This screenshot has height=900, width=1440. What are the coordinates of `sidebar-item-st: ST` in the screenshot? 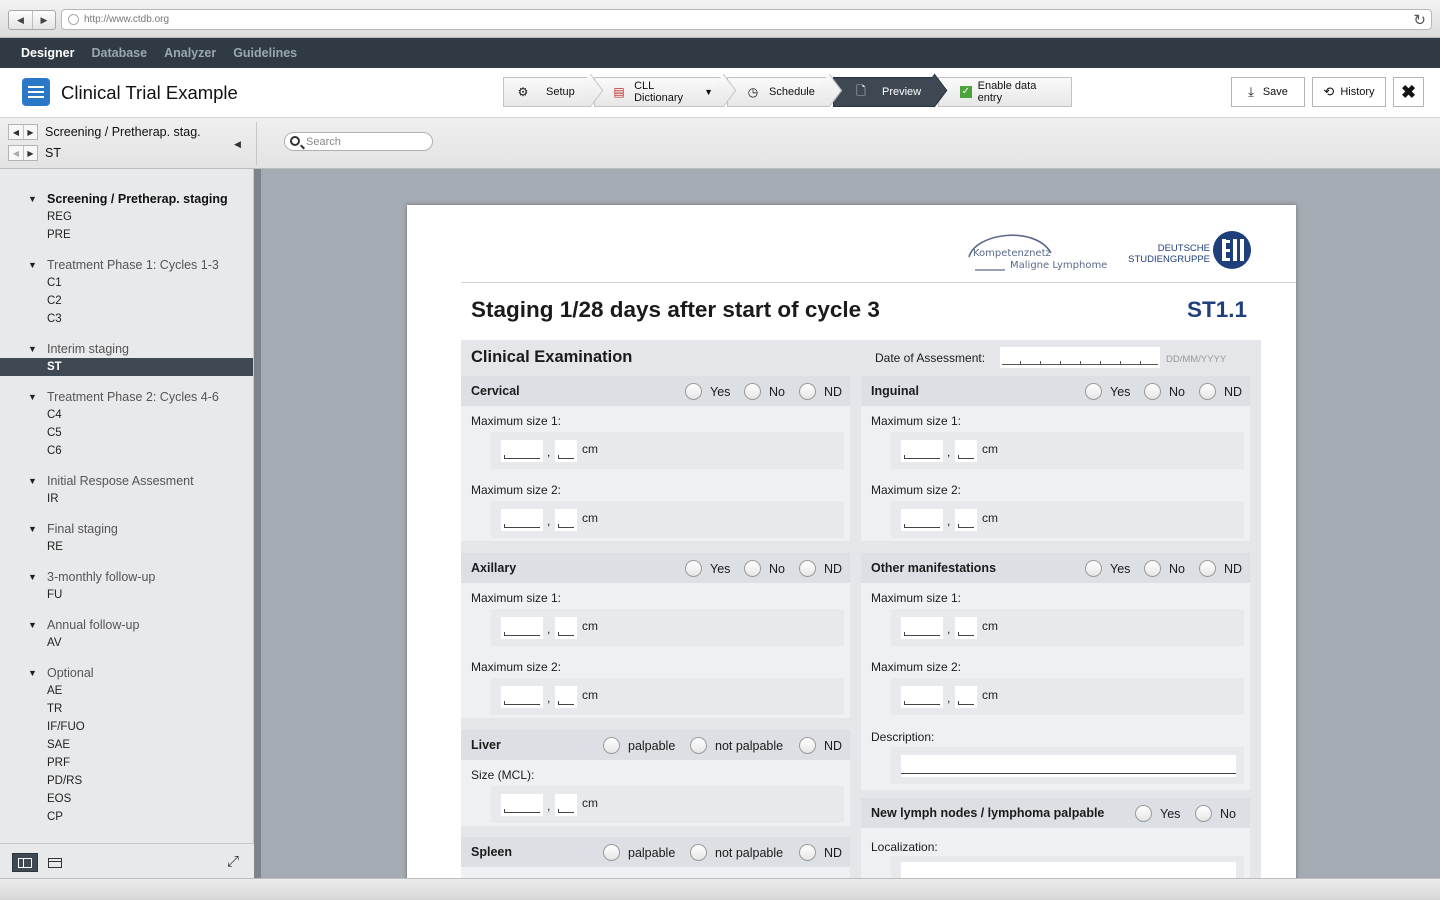 It's located at (126, 367).